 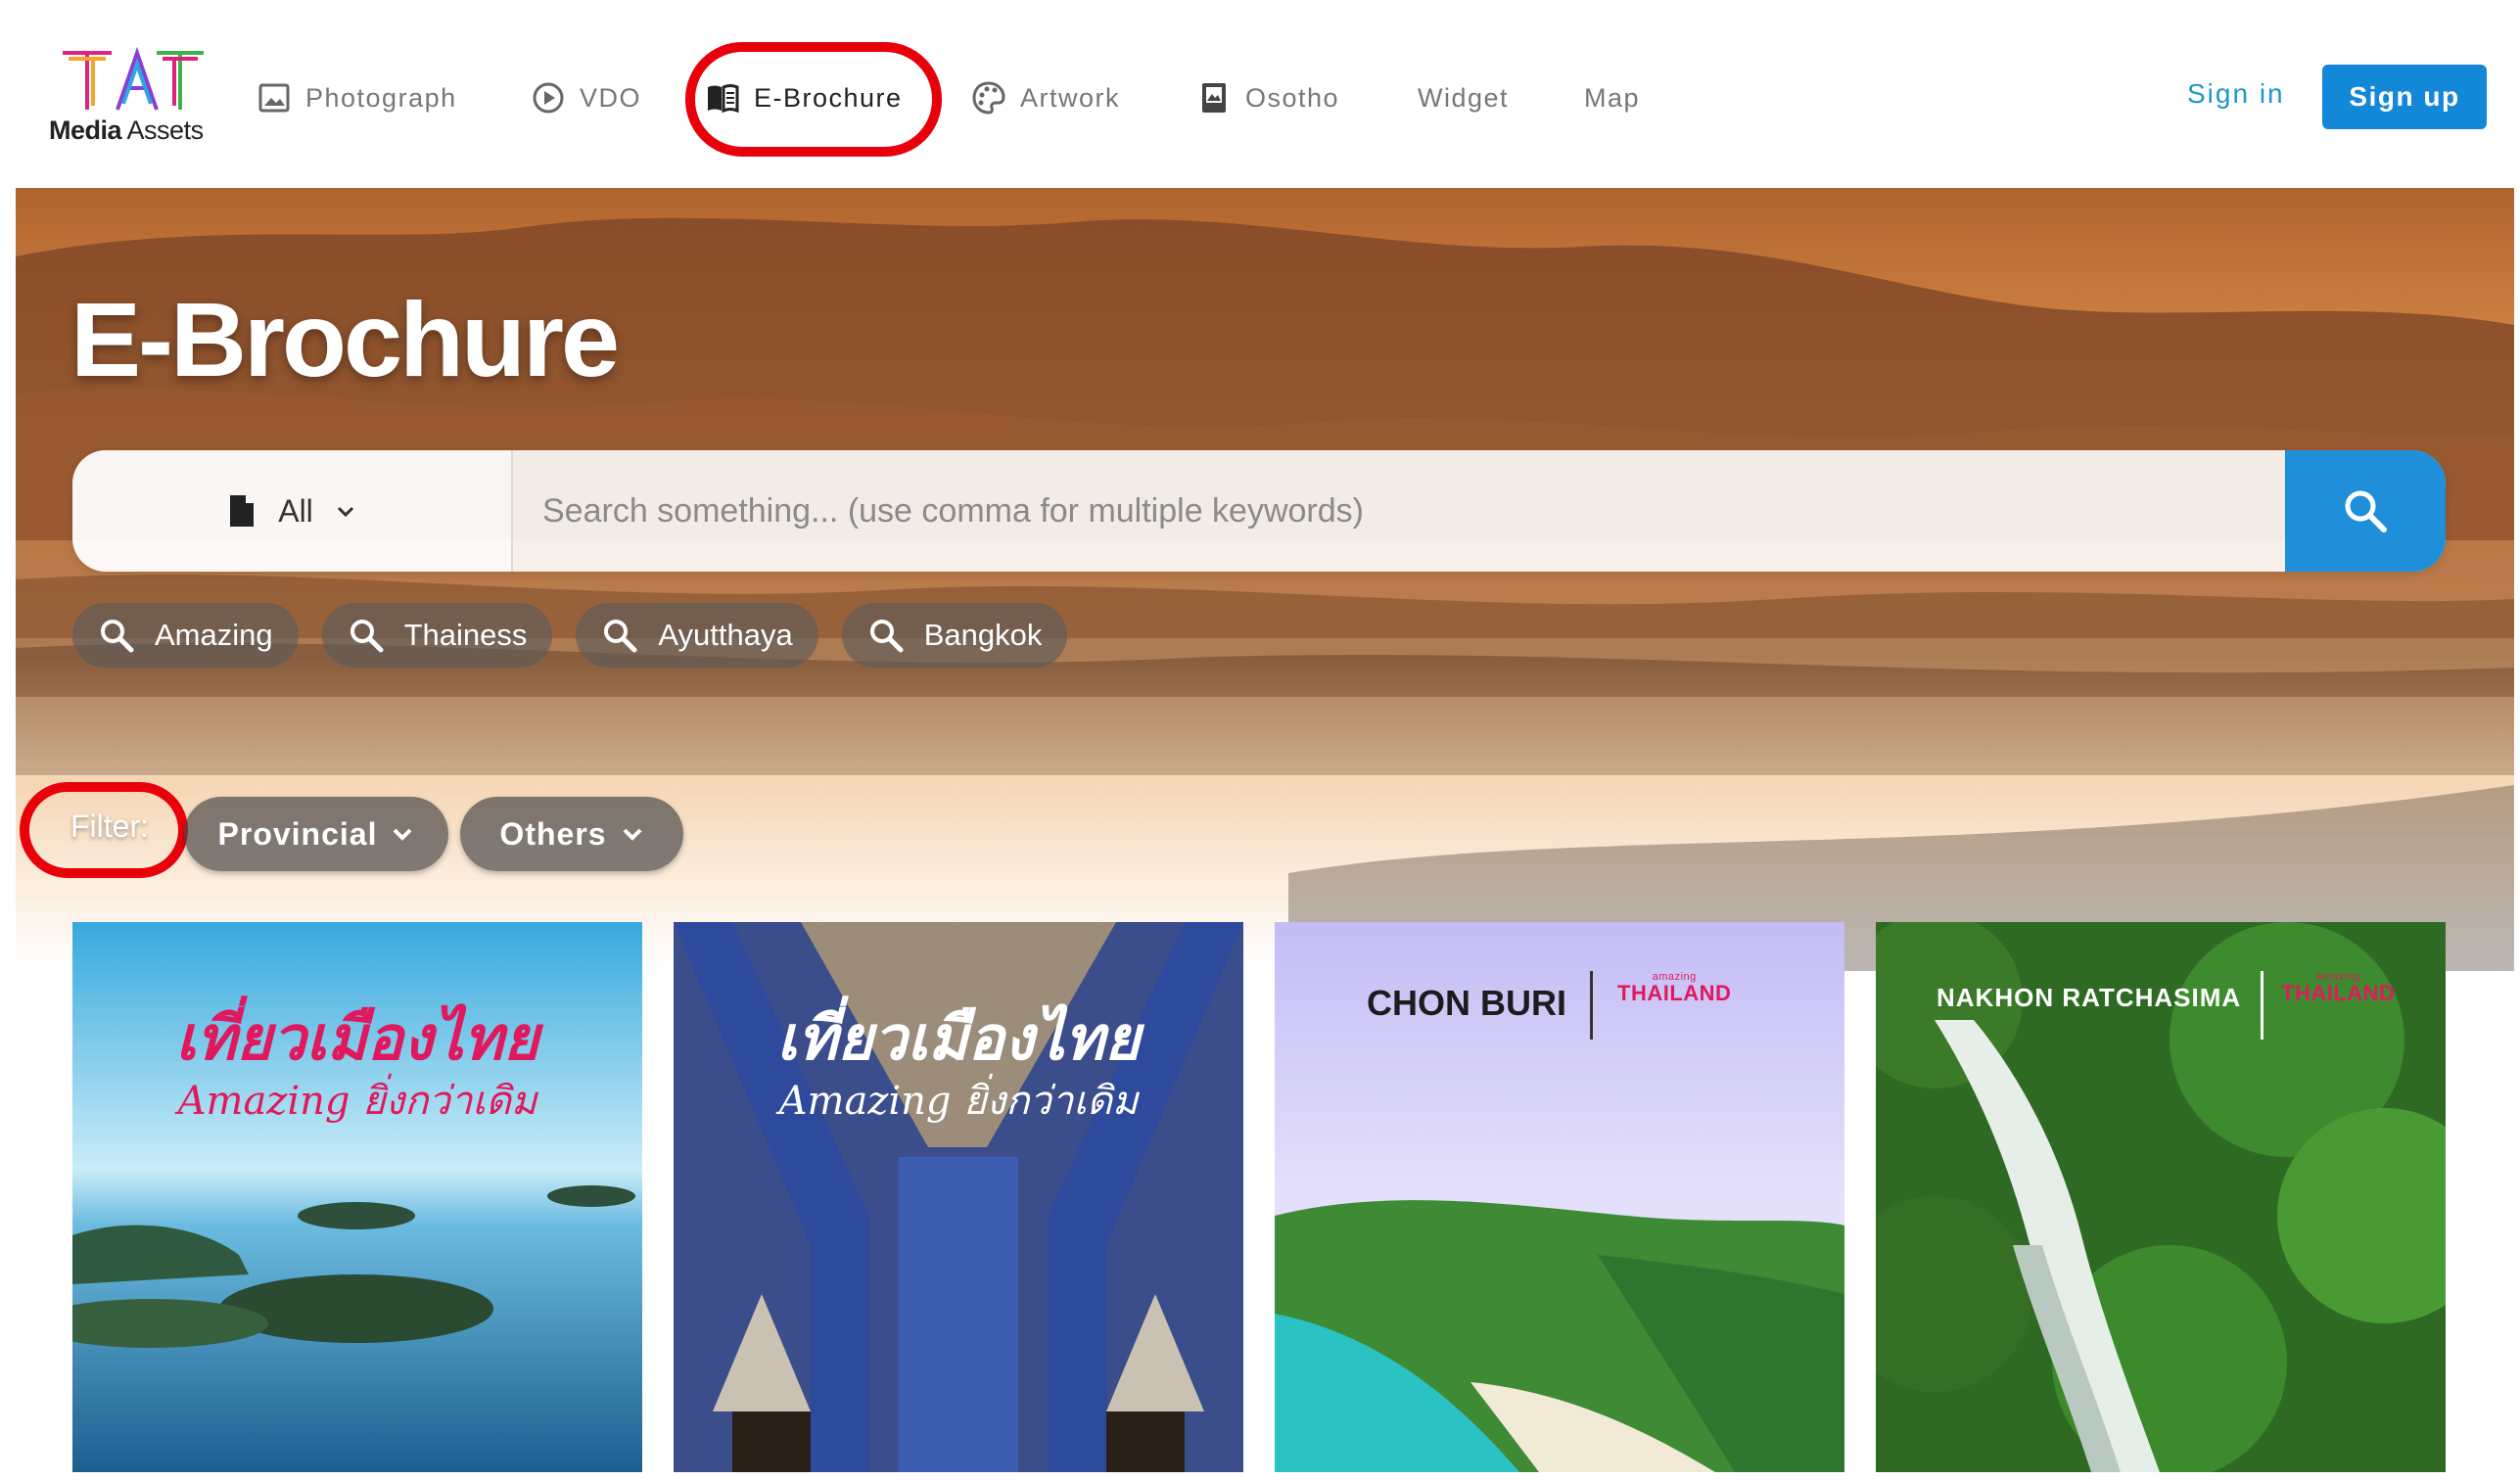 I want to click on nav-artwork: Artwork, so click(x=1045, y=98).